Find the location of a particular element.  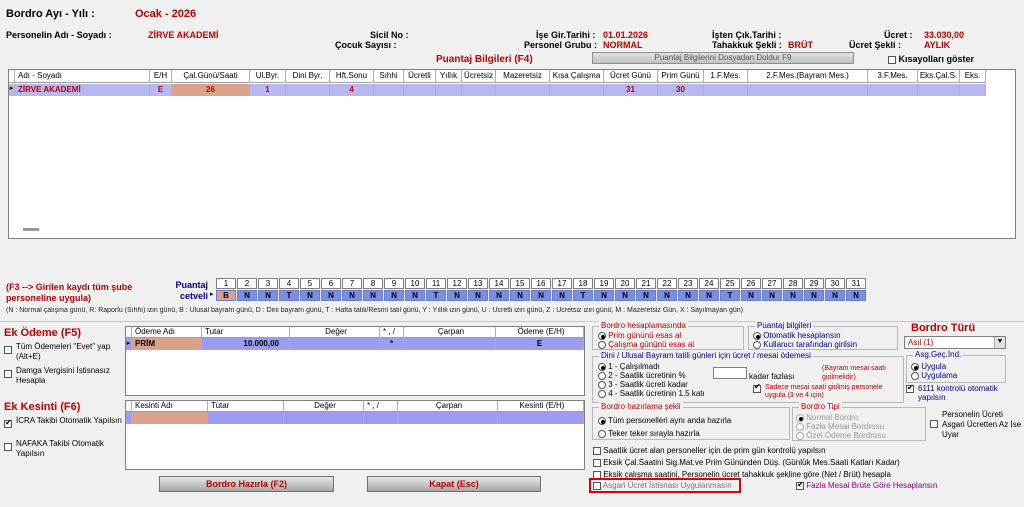

col-header: Kesinti (E/H) is located at coordinates (541, 406).